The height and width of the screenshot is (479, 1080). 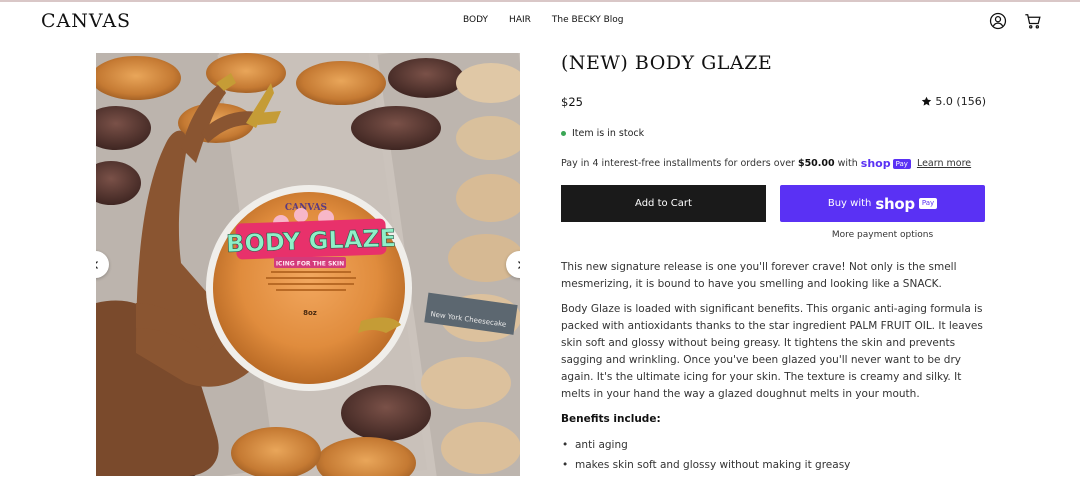 What do you see at coordinates (311, 241) in the screenshot?
I see `jar-title-text: BODY GLAZE` at bounding box center [311, 241].